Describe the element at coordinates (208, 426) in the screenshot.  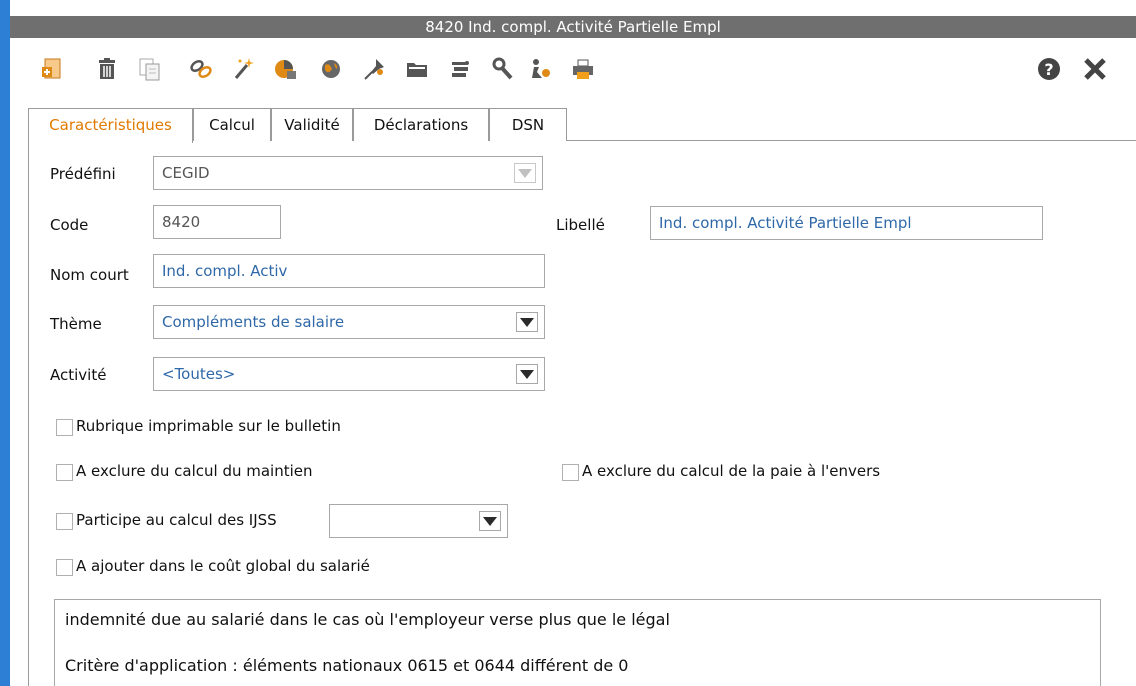
I see `imprimable-label: Rubrique imprimable sur le bulletin` at that location.